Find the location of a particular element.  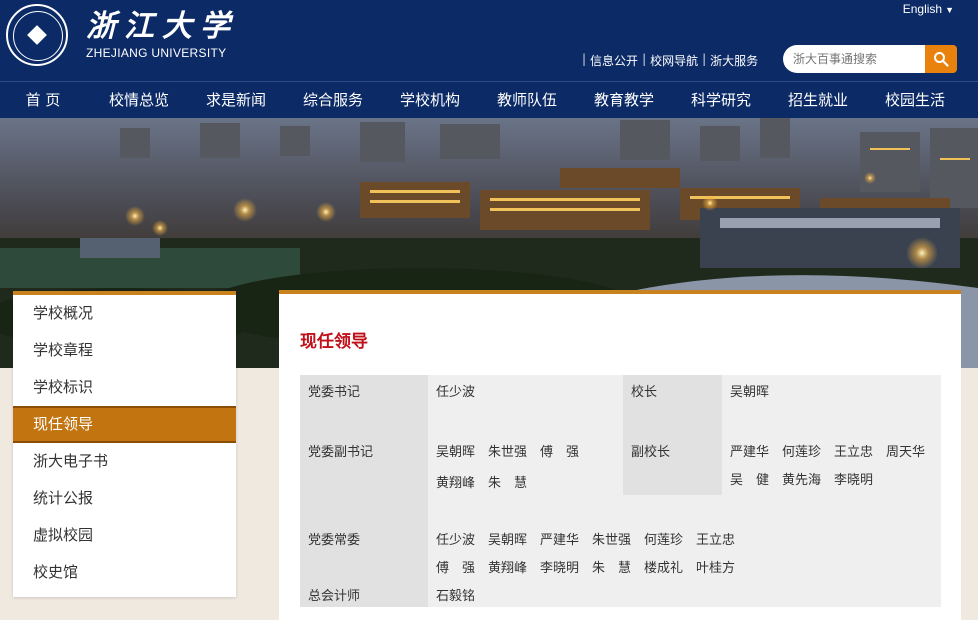

language-switch: English ▼ is located at coordinates (928, 9).